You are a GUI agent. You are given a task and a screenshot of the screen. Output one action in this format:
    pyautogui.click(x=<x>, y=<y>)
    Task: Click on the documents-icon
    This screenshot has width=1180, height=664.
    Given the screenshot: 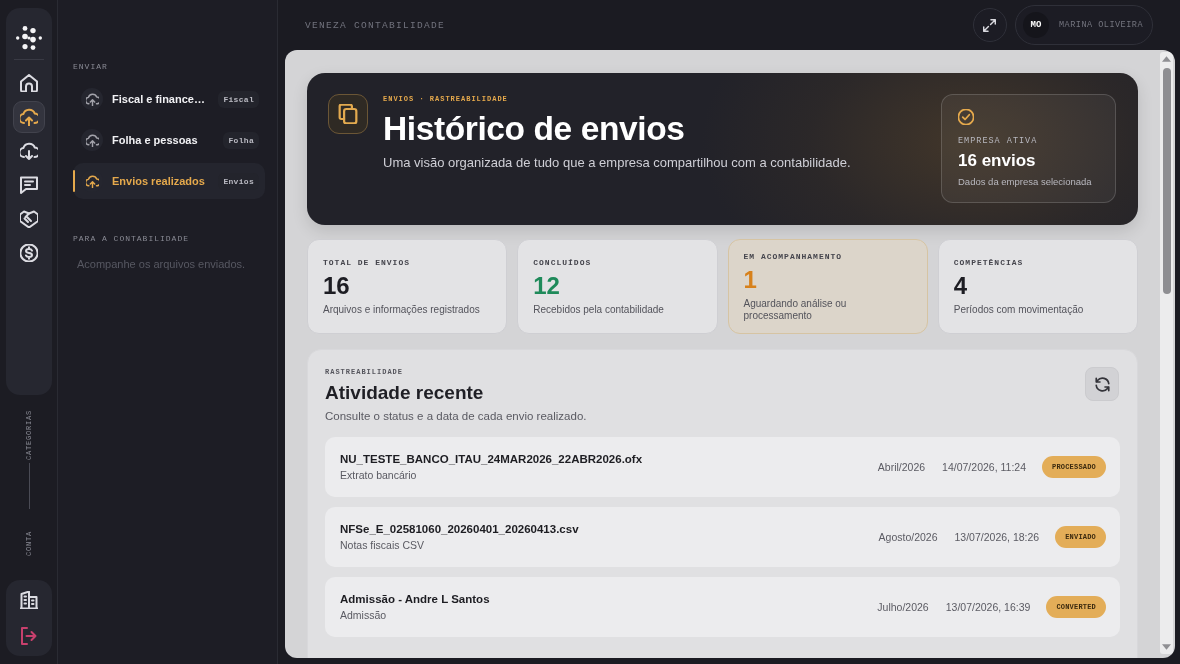 What is the action you would take?
    pyautogui.click(x=348, y=114)
    